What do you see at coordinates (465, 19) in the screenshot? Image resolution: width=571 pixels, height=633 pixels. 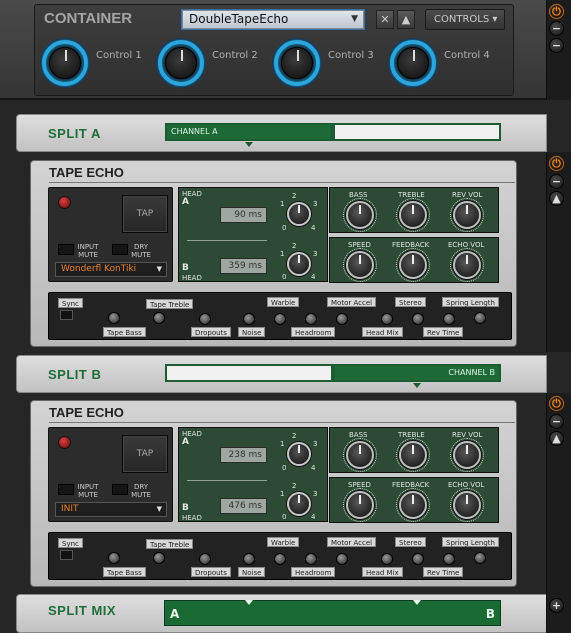 I see `controls-button: CONTROLS ▾` at bounding box center [465, 19].